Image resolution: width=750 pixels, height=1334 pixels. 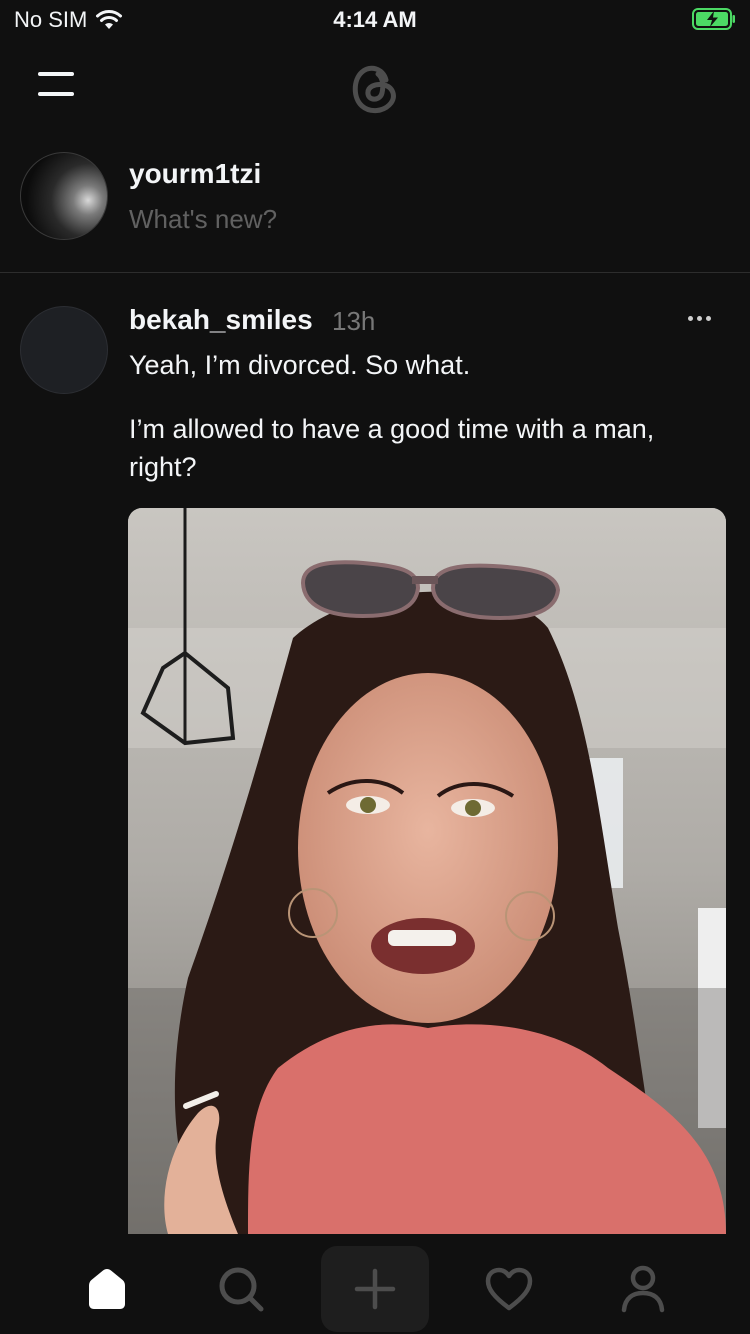 I want to click on search-icon, so click(x=241, y=1289).